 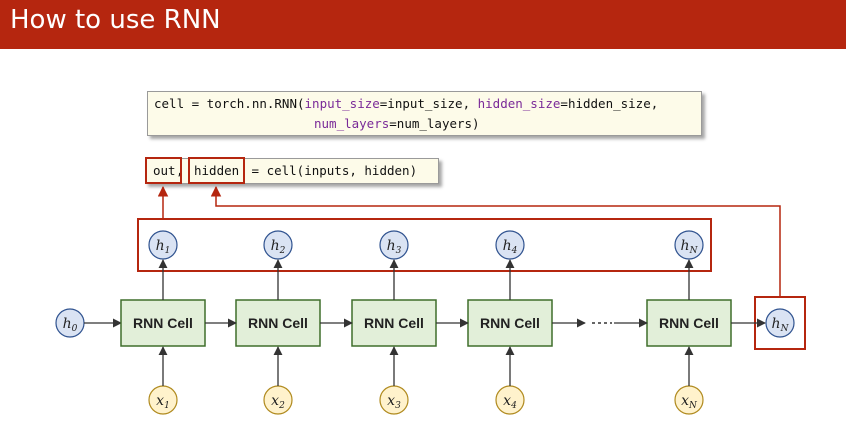 I want to click on final-hidden-node-subscript: N, so click(x=785, y=329).